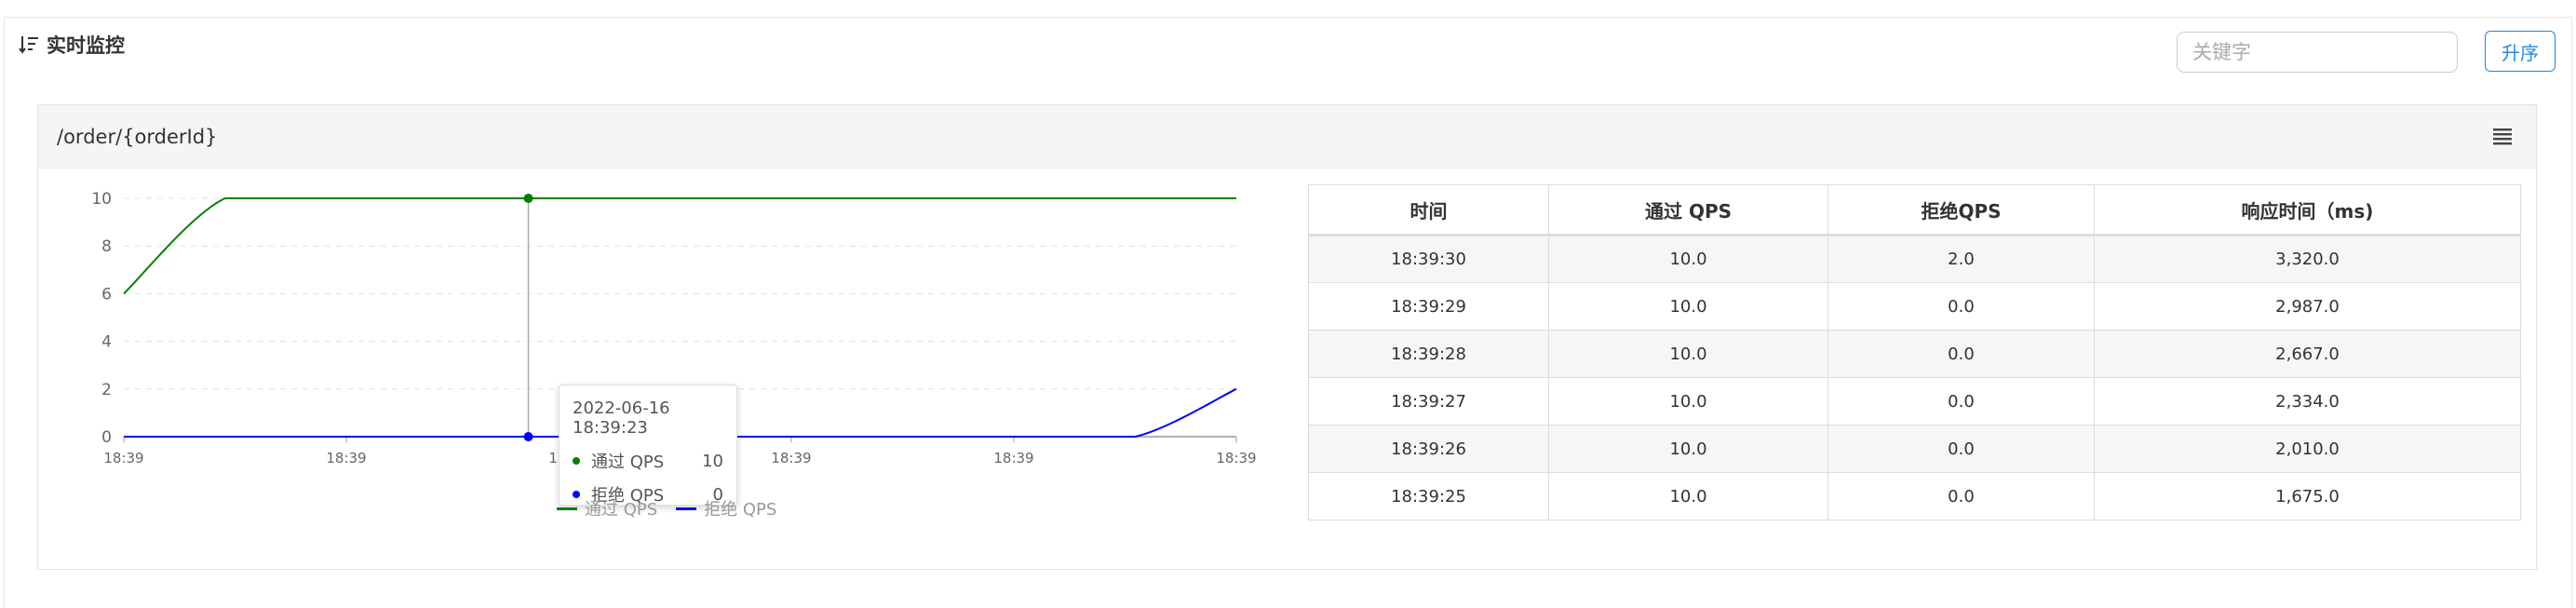 This screenshot has width=2576, height=608. Describe the element at coordinates (576, 461) in the screenshot. I see `pass-dot-icon` at that location.